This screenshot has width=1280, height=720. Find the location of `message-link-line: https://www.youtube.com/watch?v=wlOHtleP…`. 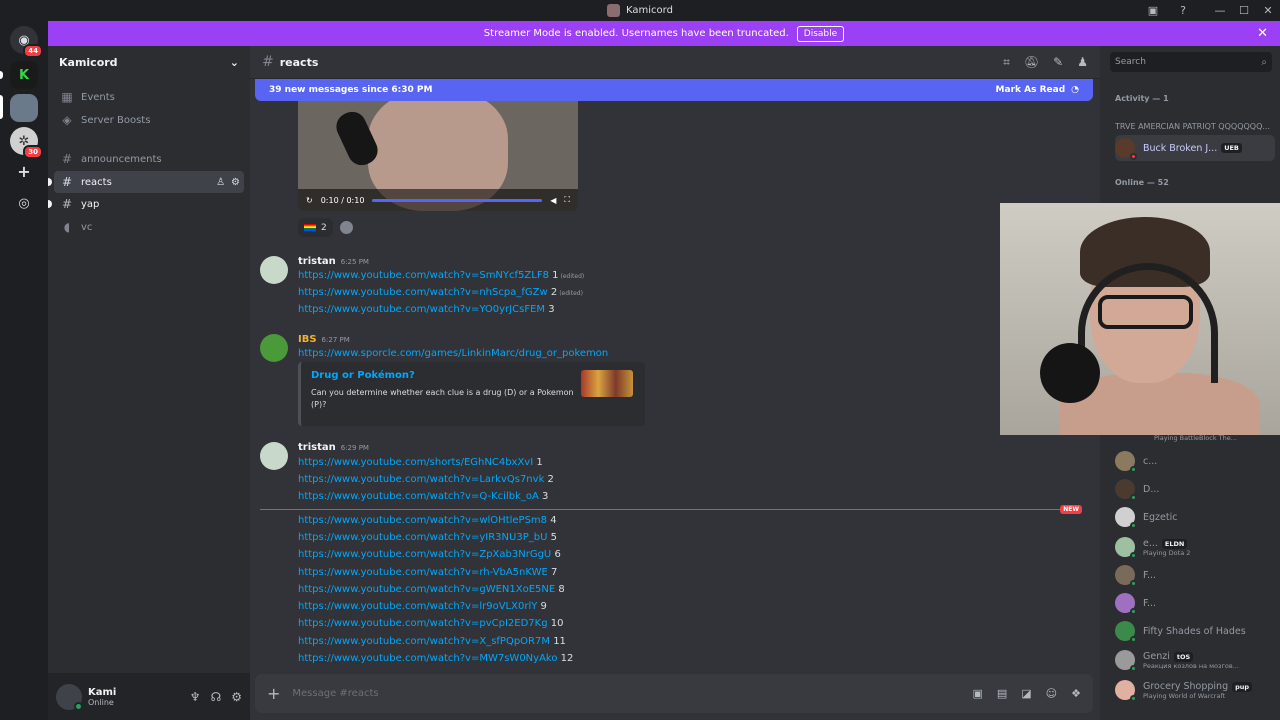

message-link-line: https://www.youtube.com/watch?v=wlOHtleP… is located at coordinates (427, 520).